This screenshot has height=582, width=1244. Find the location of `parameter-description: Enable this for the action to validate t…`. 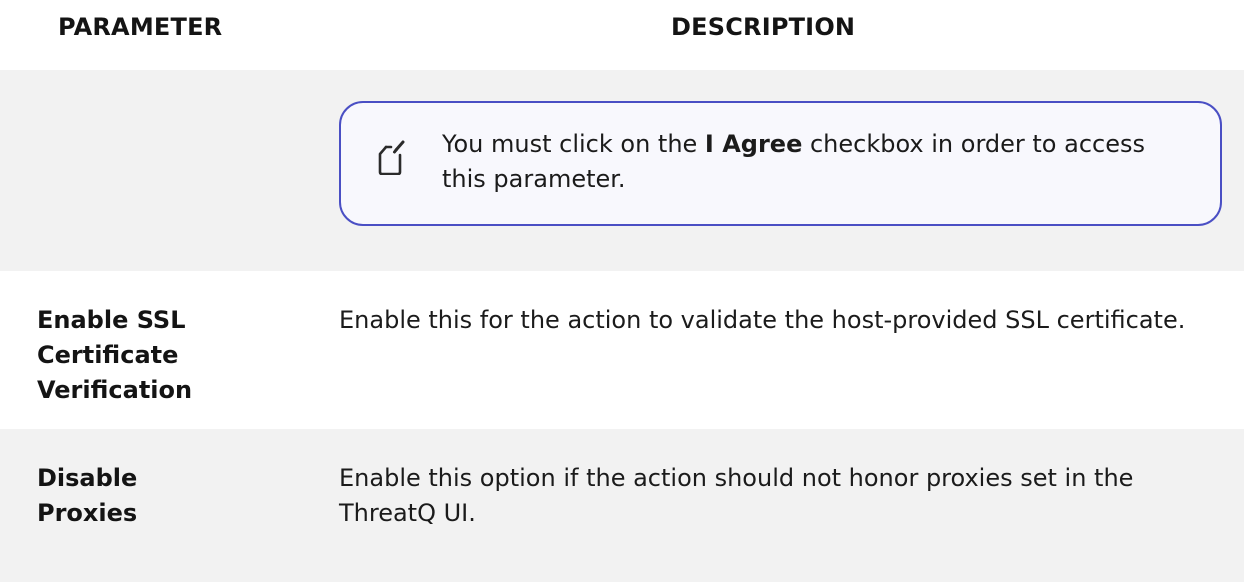

parameter-description: Enable this for the action to validate t… is located at coordinates (762, 320).